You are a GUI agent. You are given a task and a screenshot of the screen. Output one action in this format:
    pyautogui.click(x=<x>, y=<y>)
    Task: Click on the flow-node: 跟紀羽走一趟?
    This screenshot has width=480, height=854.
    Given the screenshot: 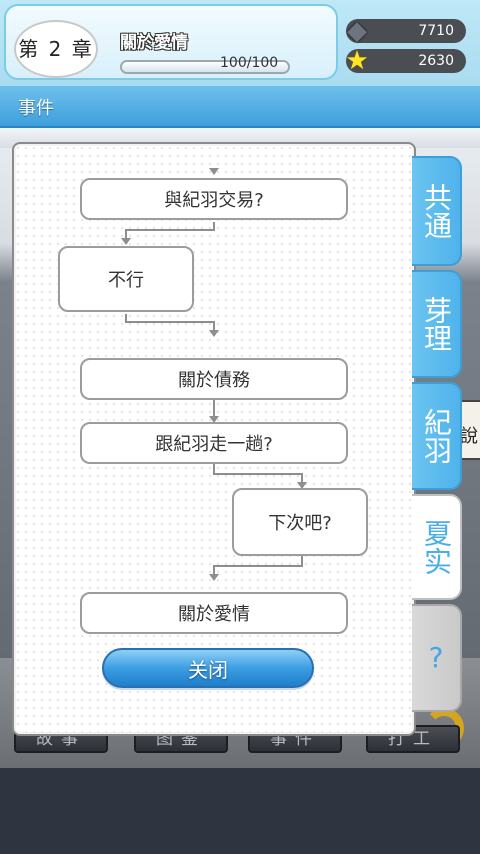 What is the action you would take?
    pyautogui.click(x=214, y=443)
    